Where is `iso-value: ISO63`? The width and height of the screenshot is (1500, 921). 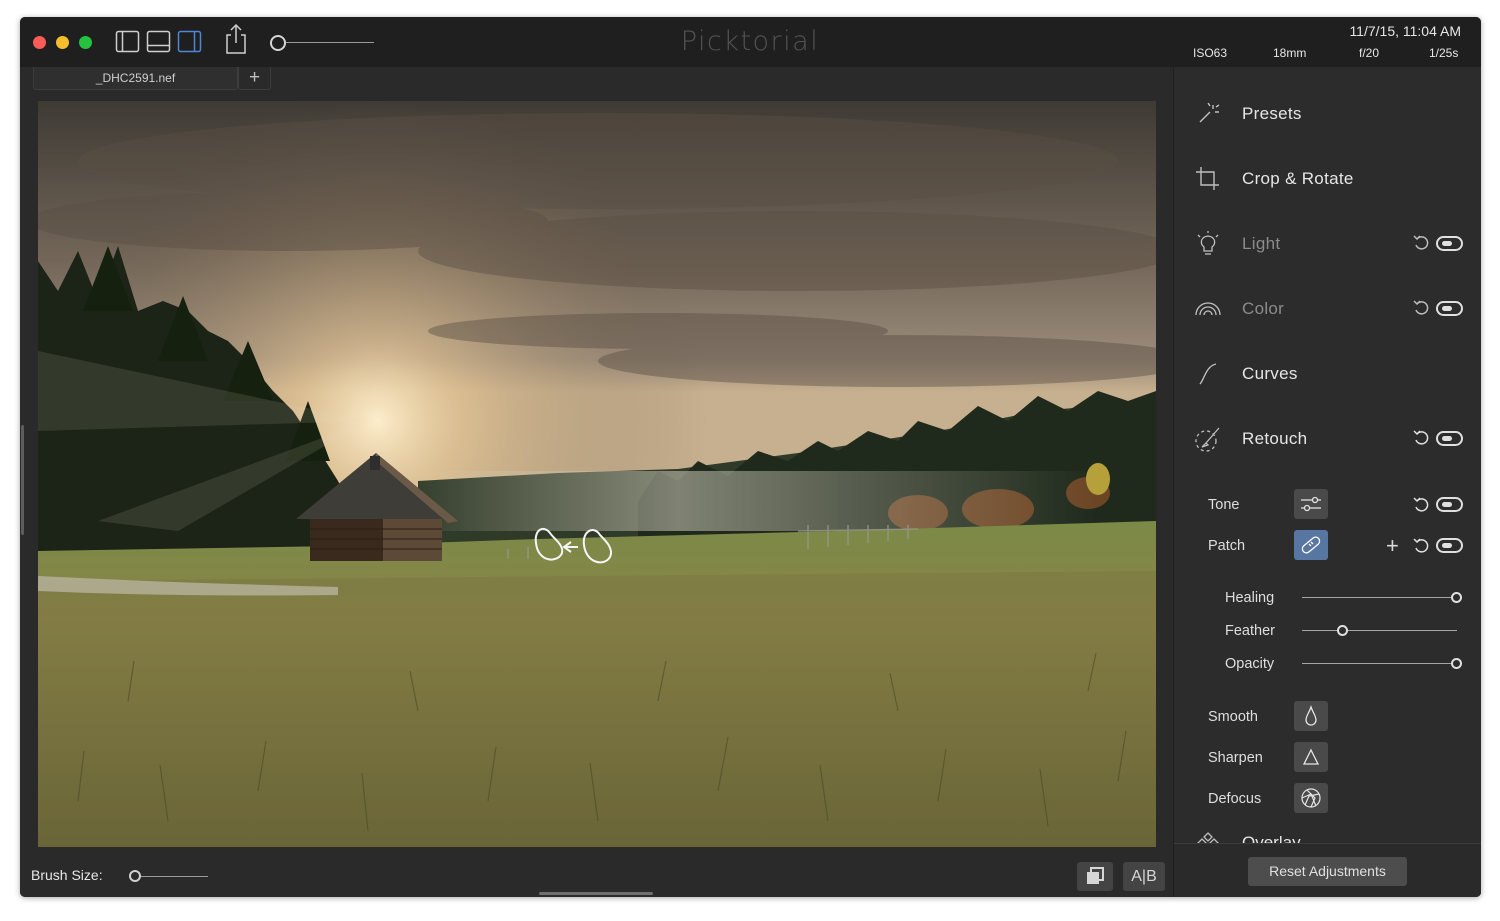
iso-value: ISO63 is located at coordinates (1210, 53).